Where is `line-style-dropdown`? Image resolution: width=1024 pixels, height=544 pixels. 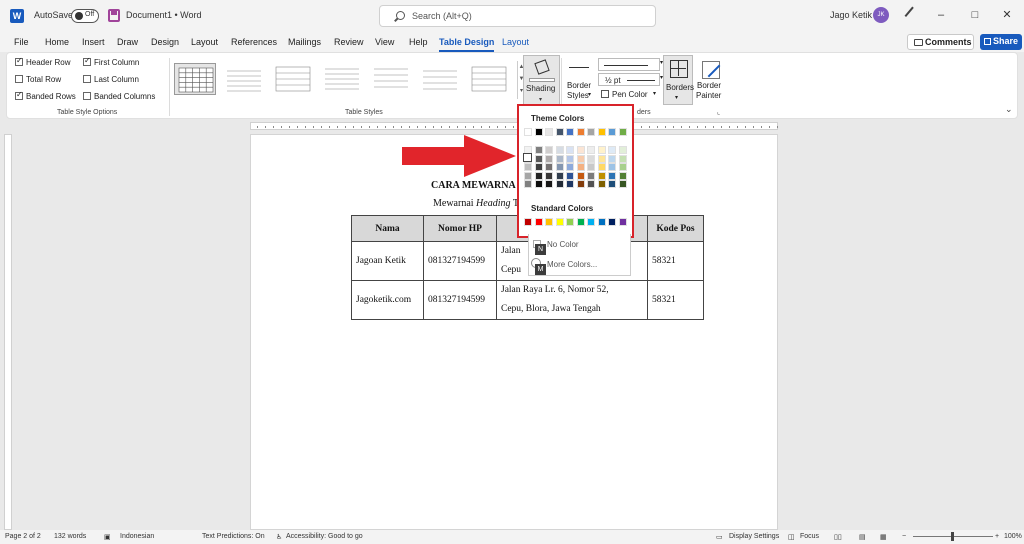
line-style-dropdown is located at coordinates (629, 64).